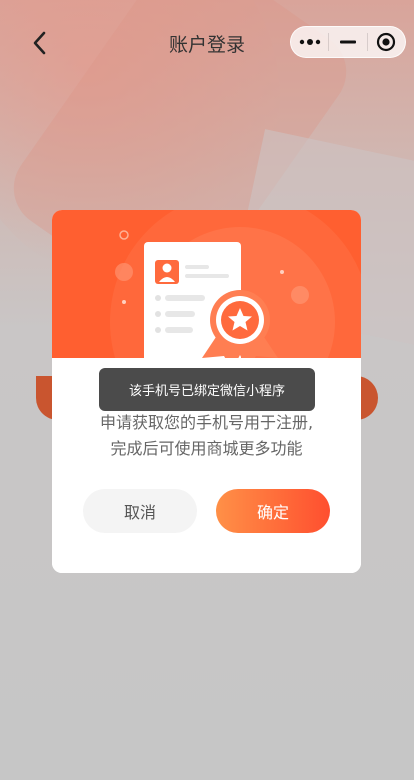 The image size is (414, 780). I want to click on more-button, so click(309, 42).